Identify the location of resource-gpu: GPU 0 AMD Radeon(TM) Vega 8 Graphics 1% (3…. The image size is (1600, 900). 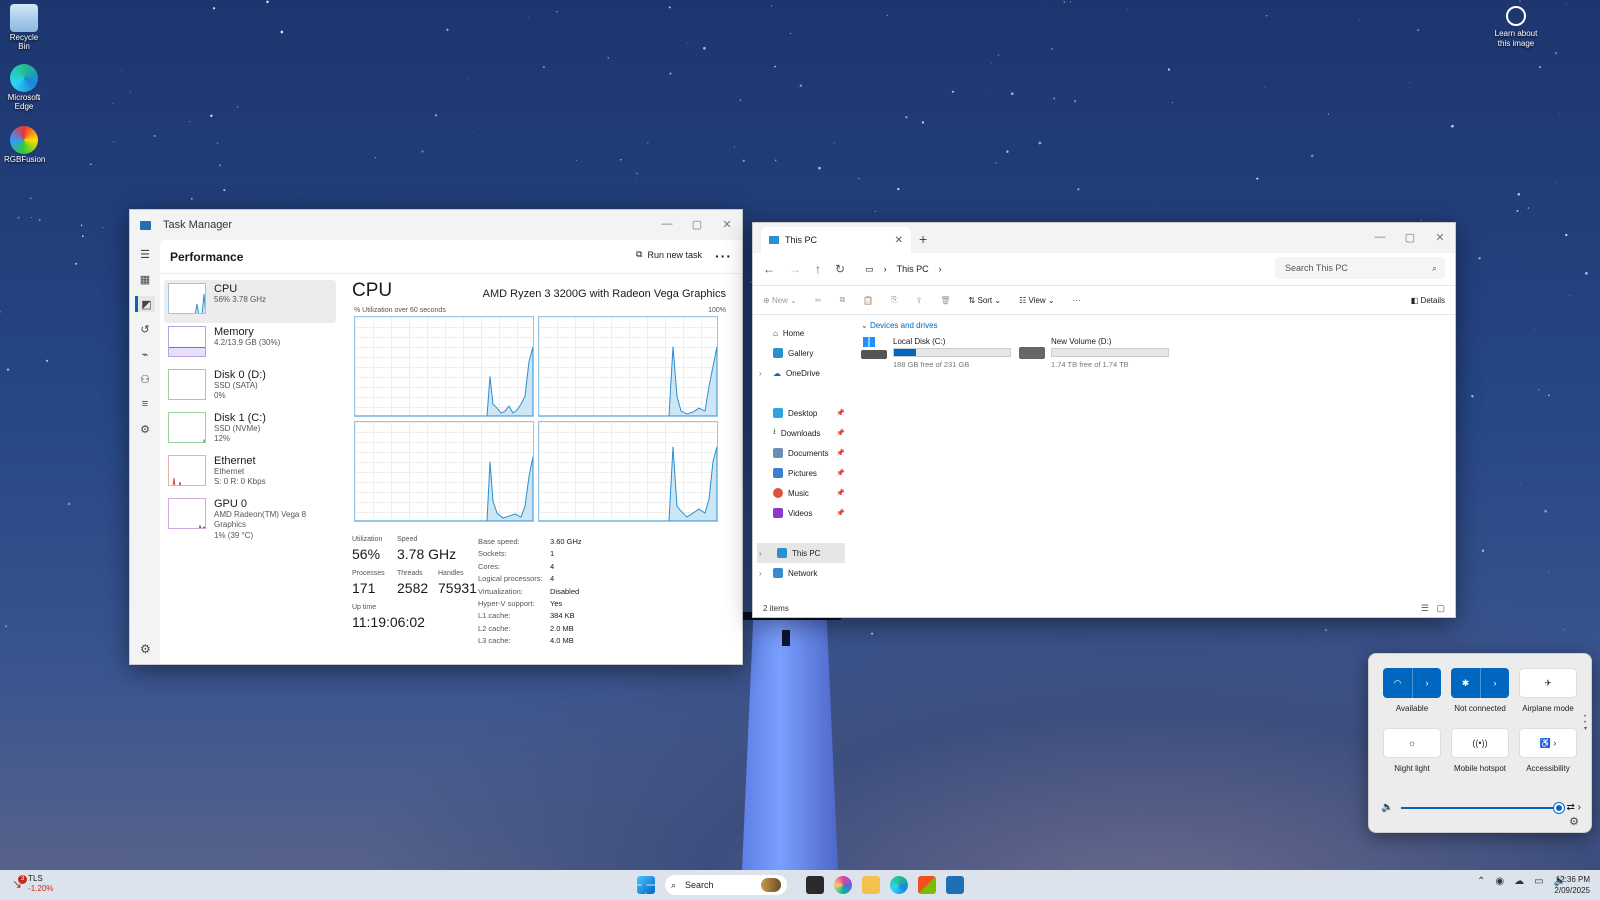
(250, 517).